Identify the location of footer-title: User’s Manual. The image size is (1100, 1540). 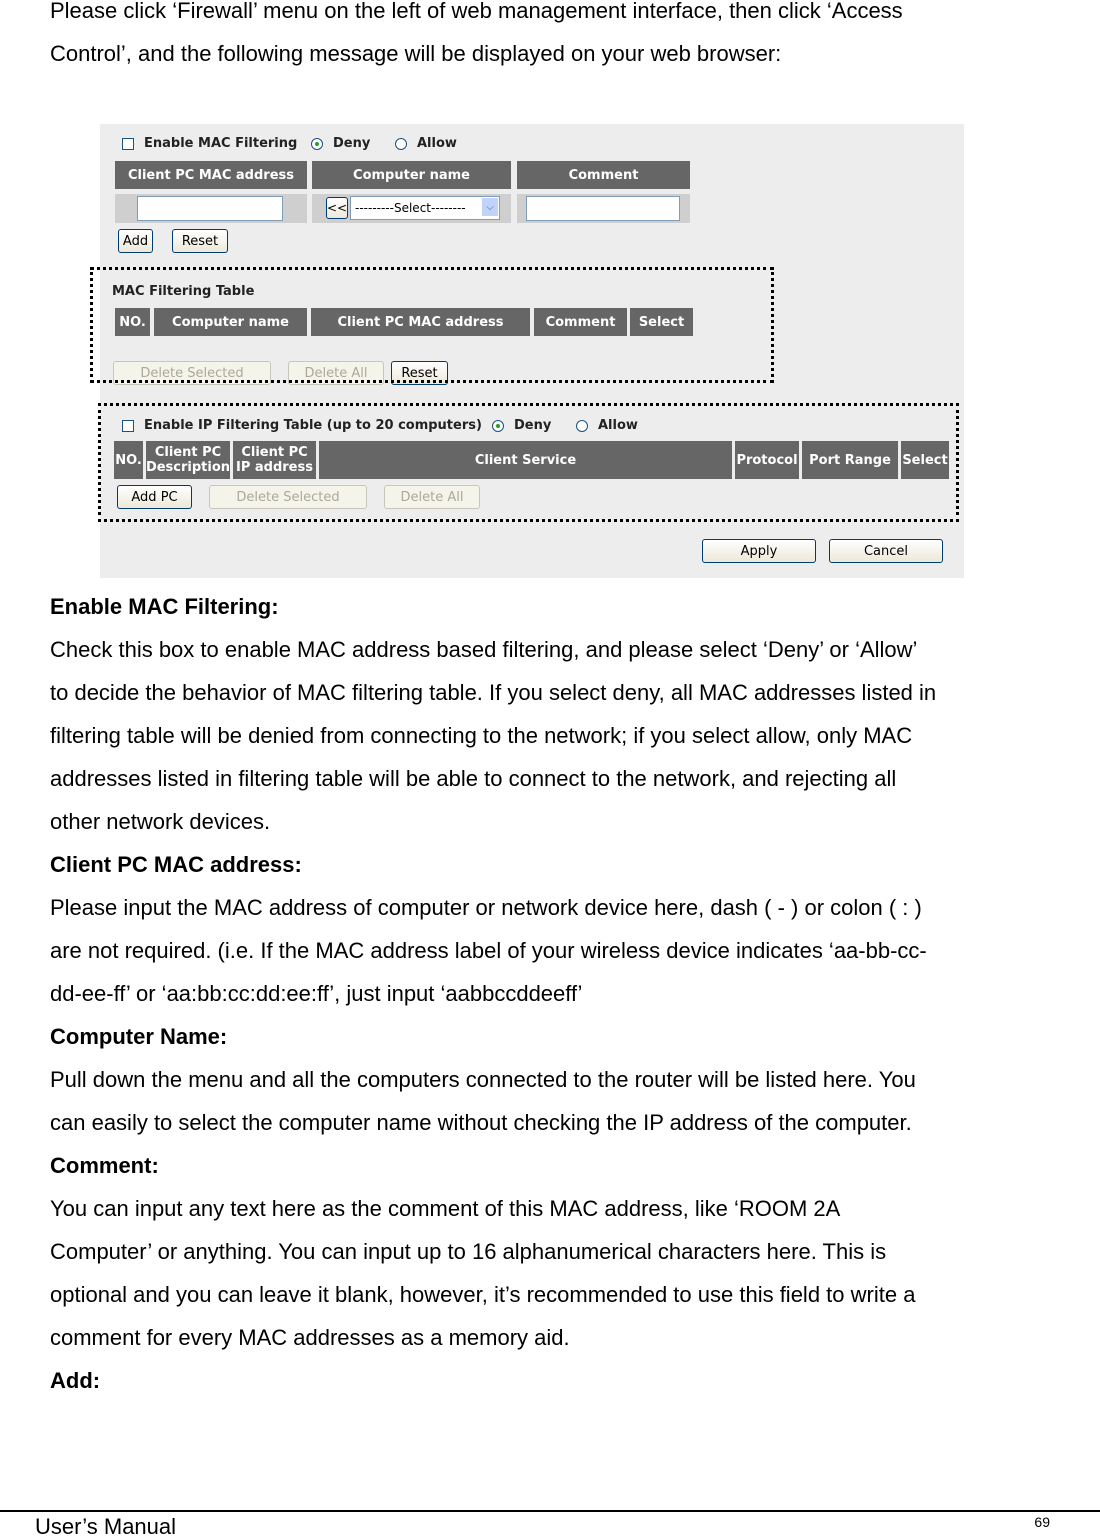
(106, 1526).